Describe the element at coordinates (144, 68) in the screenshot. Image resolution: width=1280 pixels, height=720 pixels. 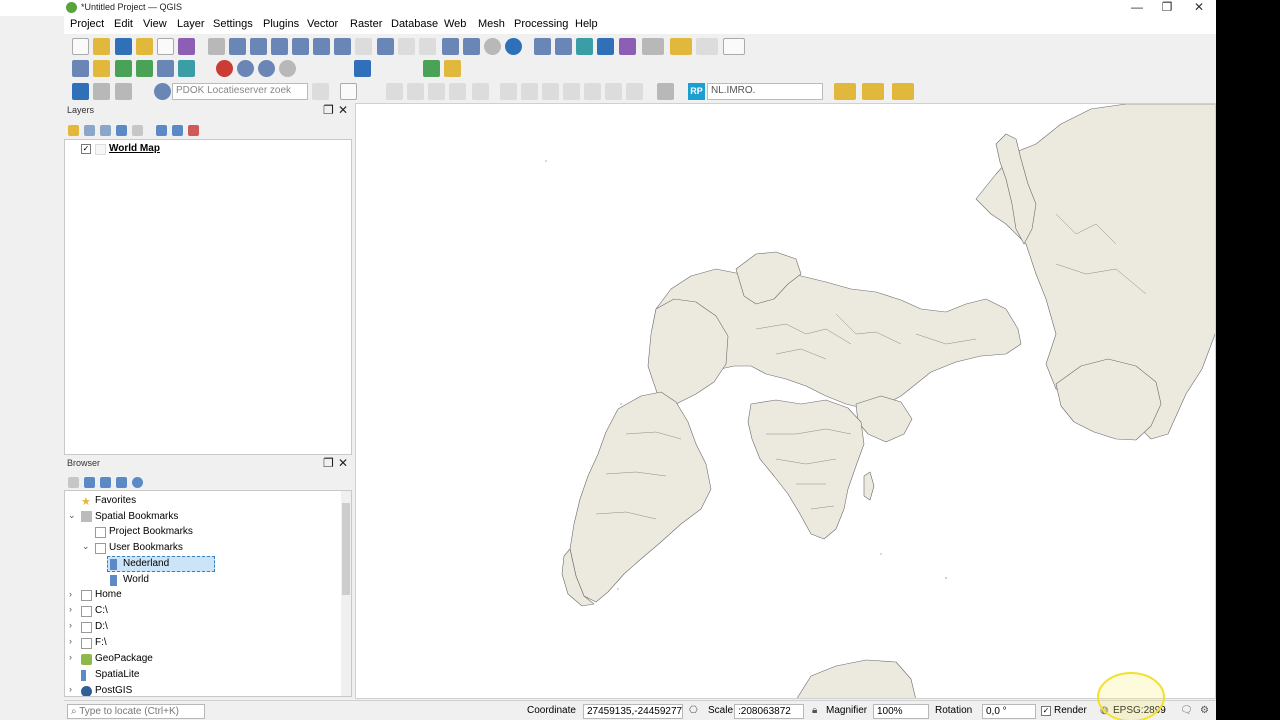
I see `digitize-icon` at that location.